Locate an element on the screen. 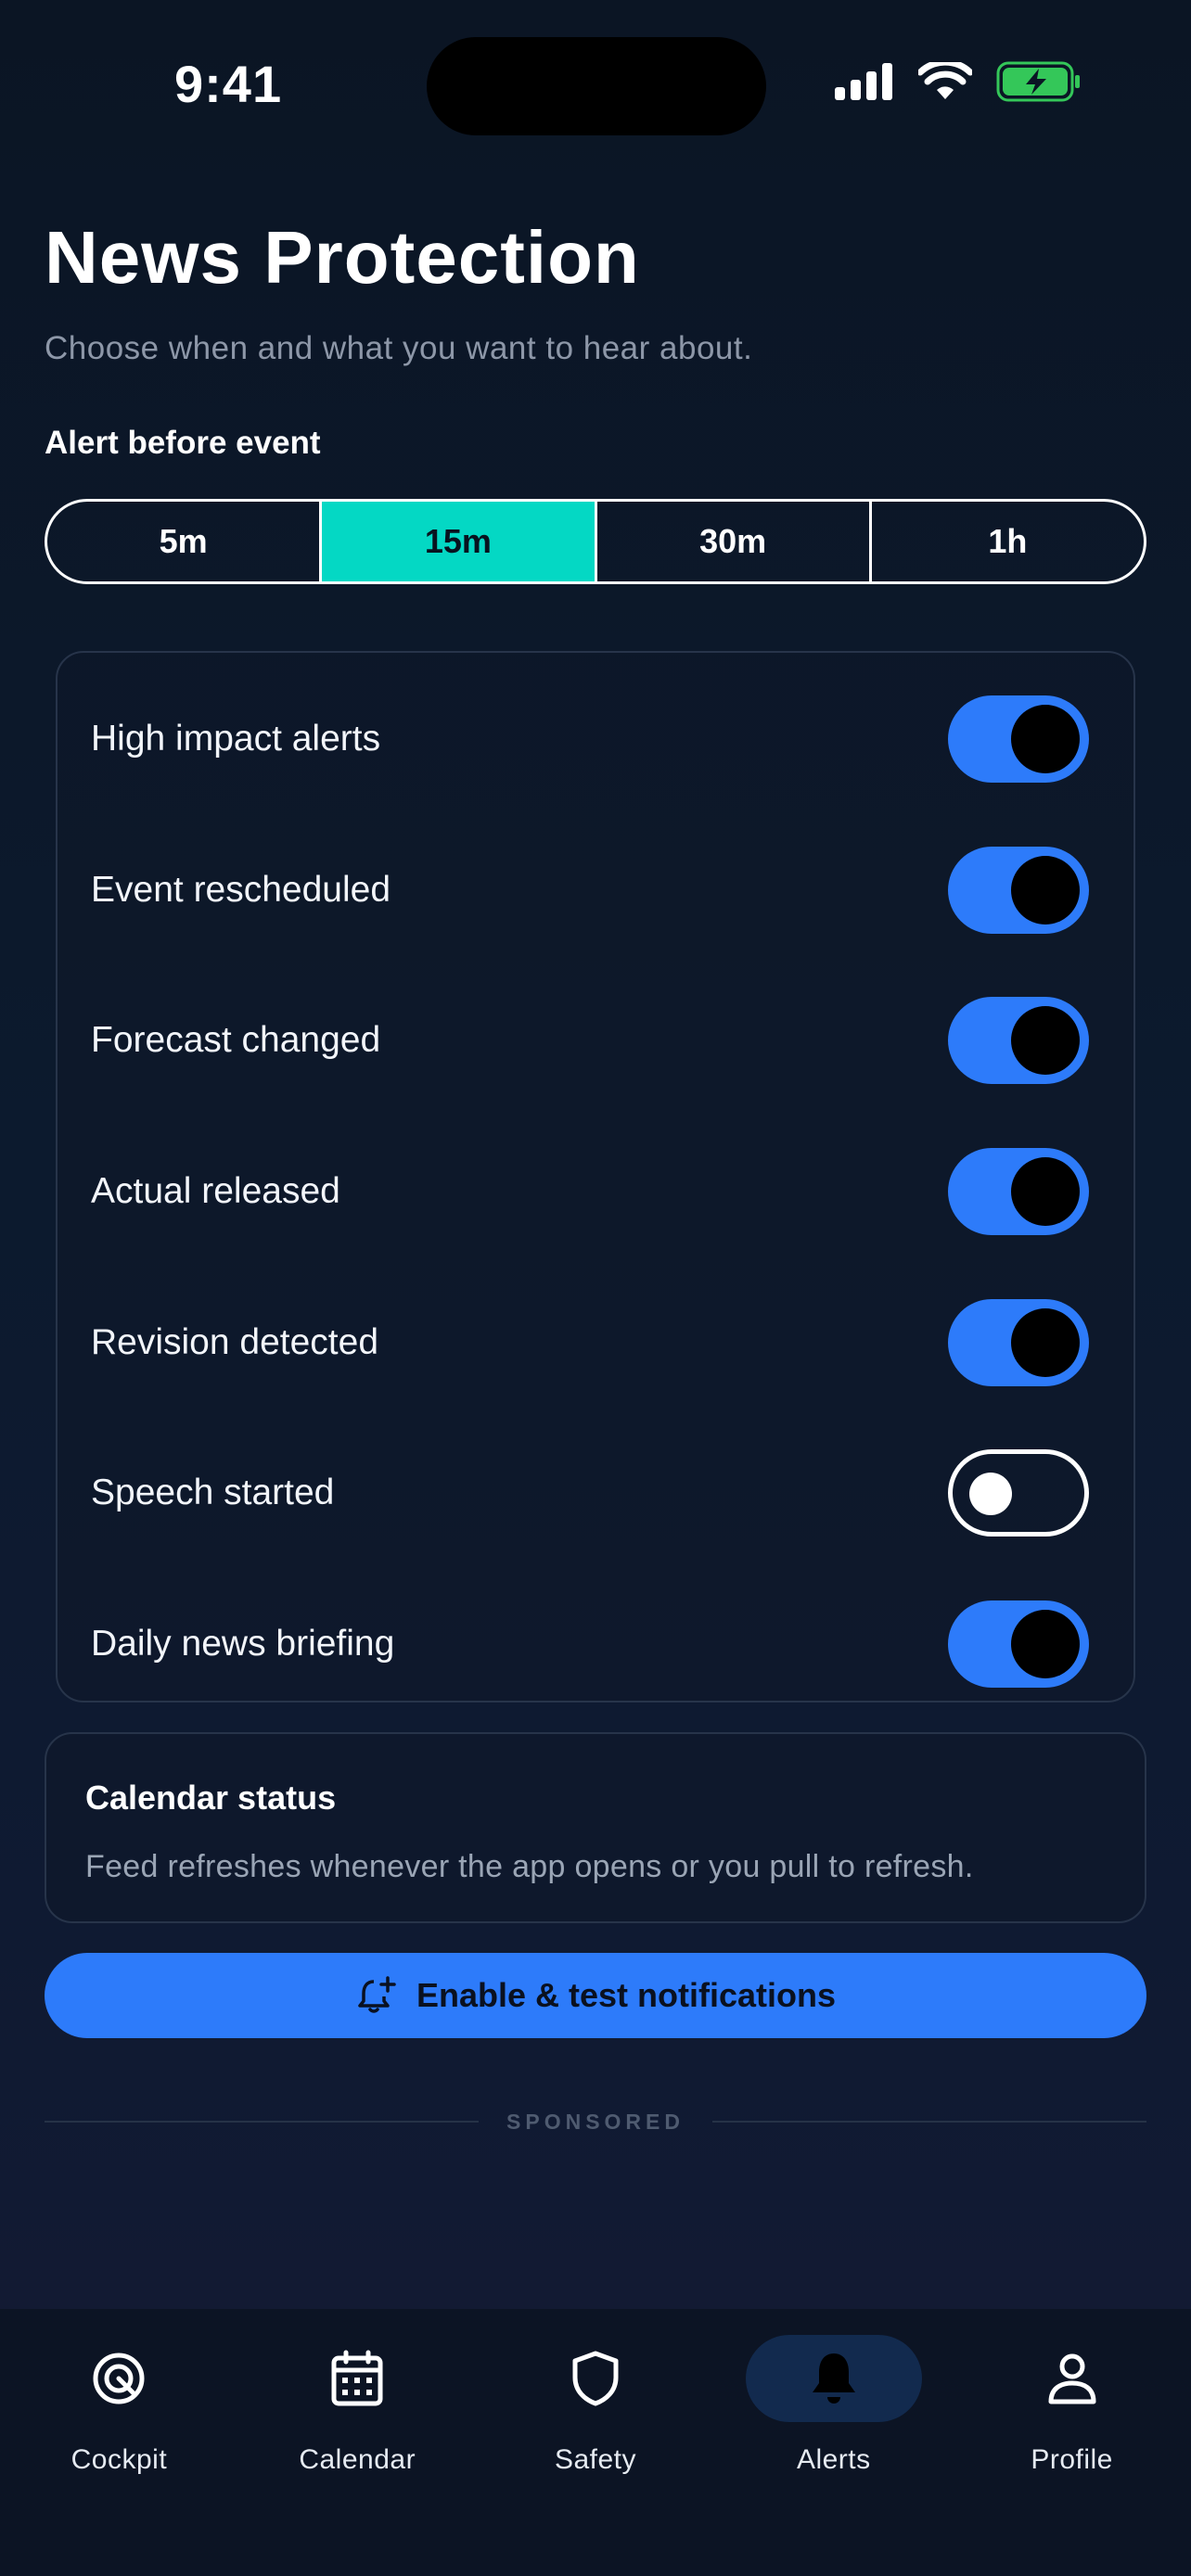  tab-label: Calendar is located at coordinates (357, 2460).